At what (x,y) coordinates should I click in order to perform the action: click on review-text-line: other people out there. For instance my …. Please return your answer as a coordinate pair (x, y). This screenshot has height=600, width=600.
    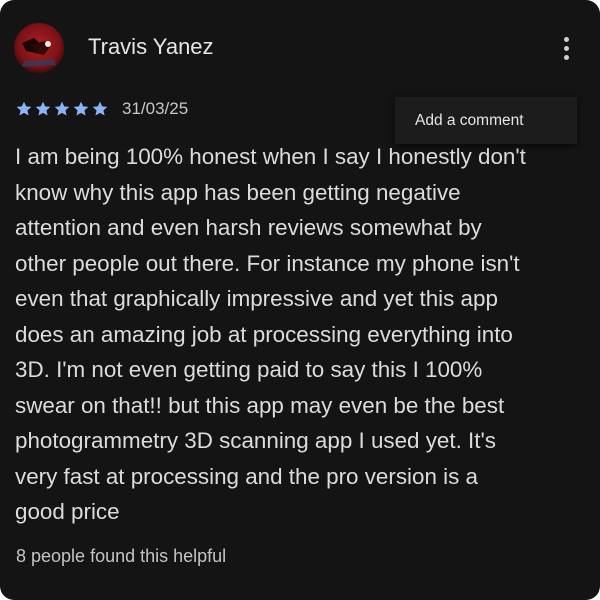
    Looking at the image, I should click on (267, 263).